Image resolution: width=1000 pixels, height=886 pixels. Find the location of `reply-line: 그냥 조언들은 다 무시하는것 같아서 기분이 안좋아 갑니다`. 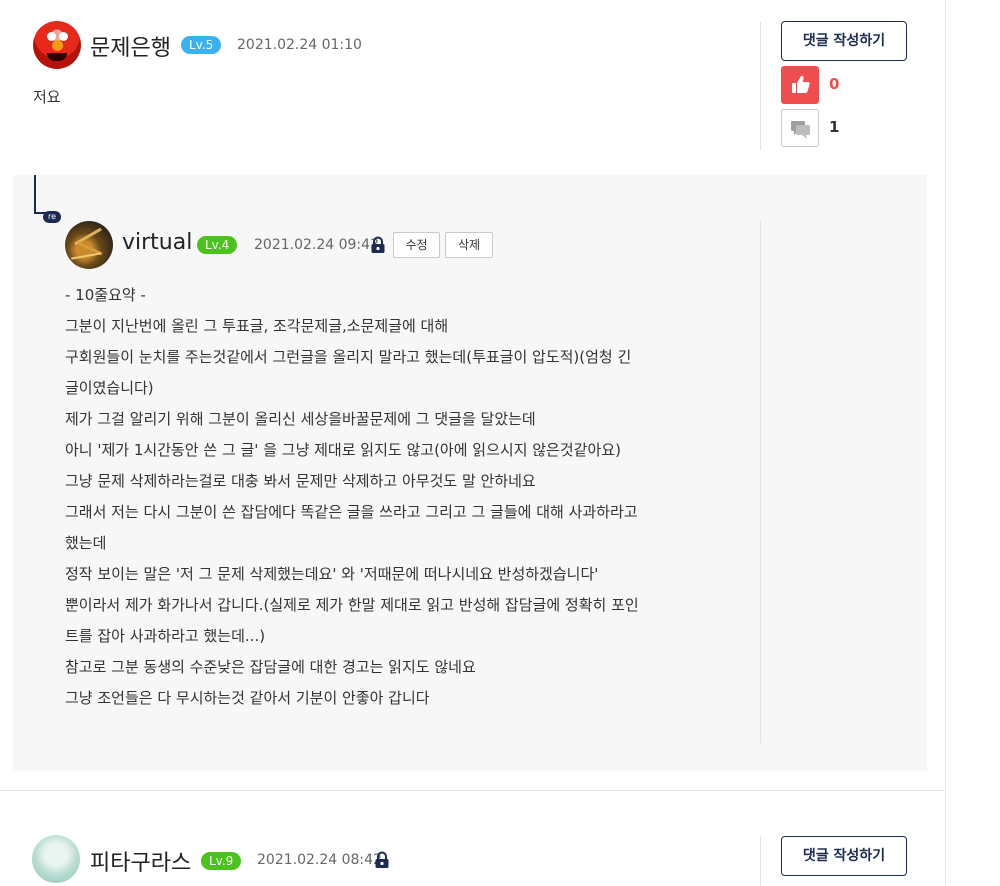

reply-line: 그냥 조언들은 다 무시하는것 같아서 기분이 안좋아 갑니다 is located at coordinates (247, 698).